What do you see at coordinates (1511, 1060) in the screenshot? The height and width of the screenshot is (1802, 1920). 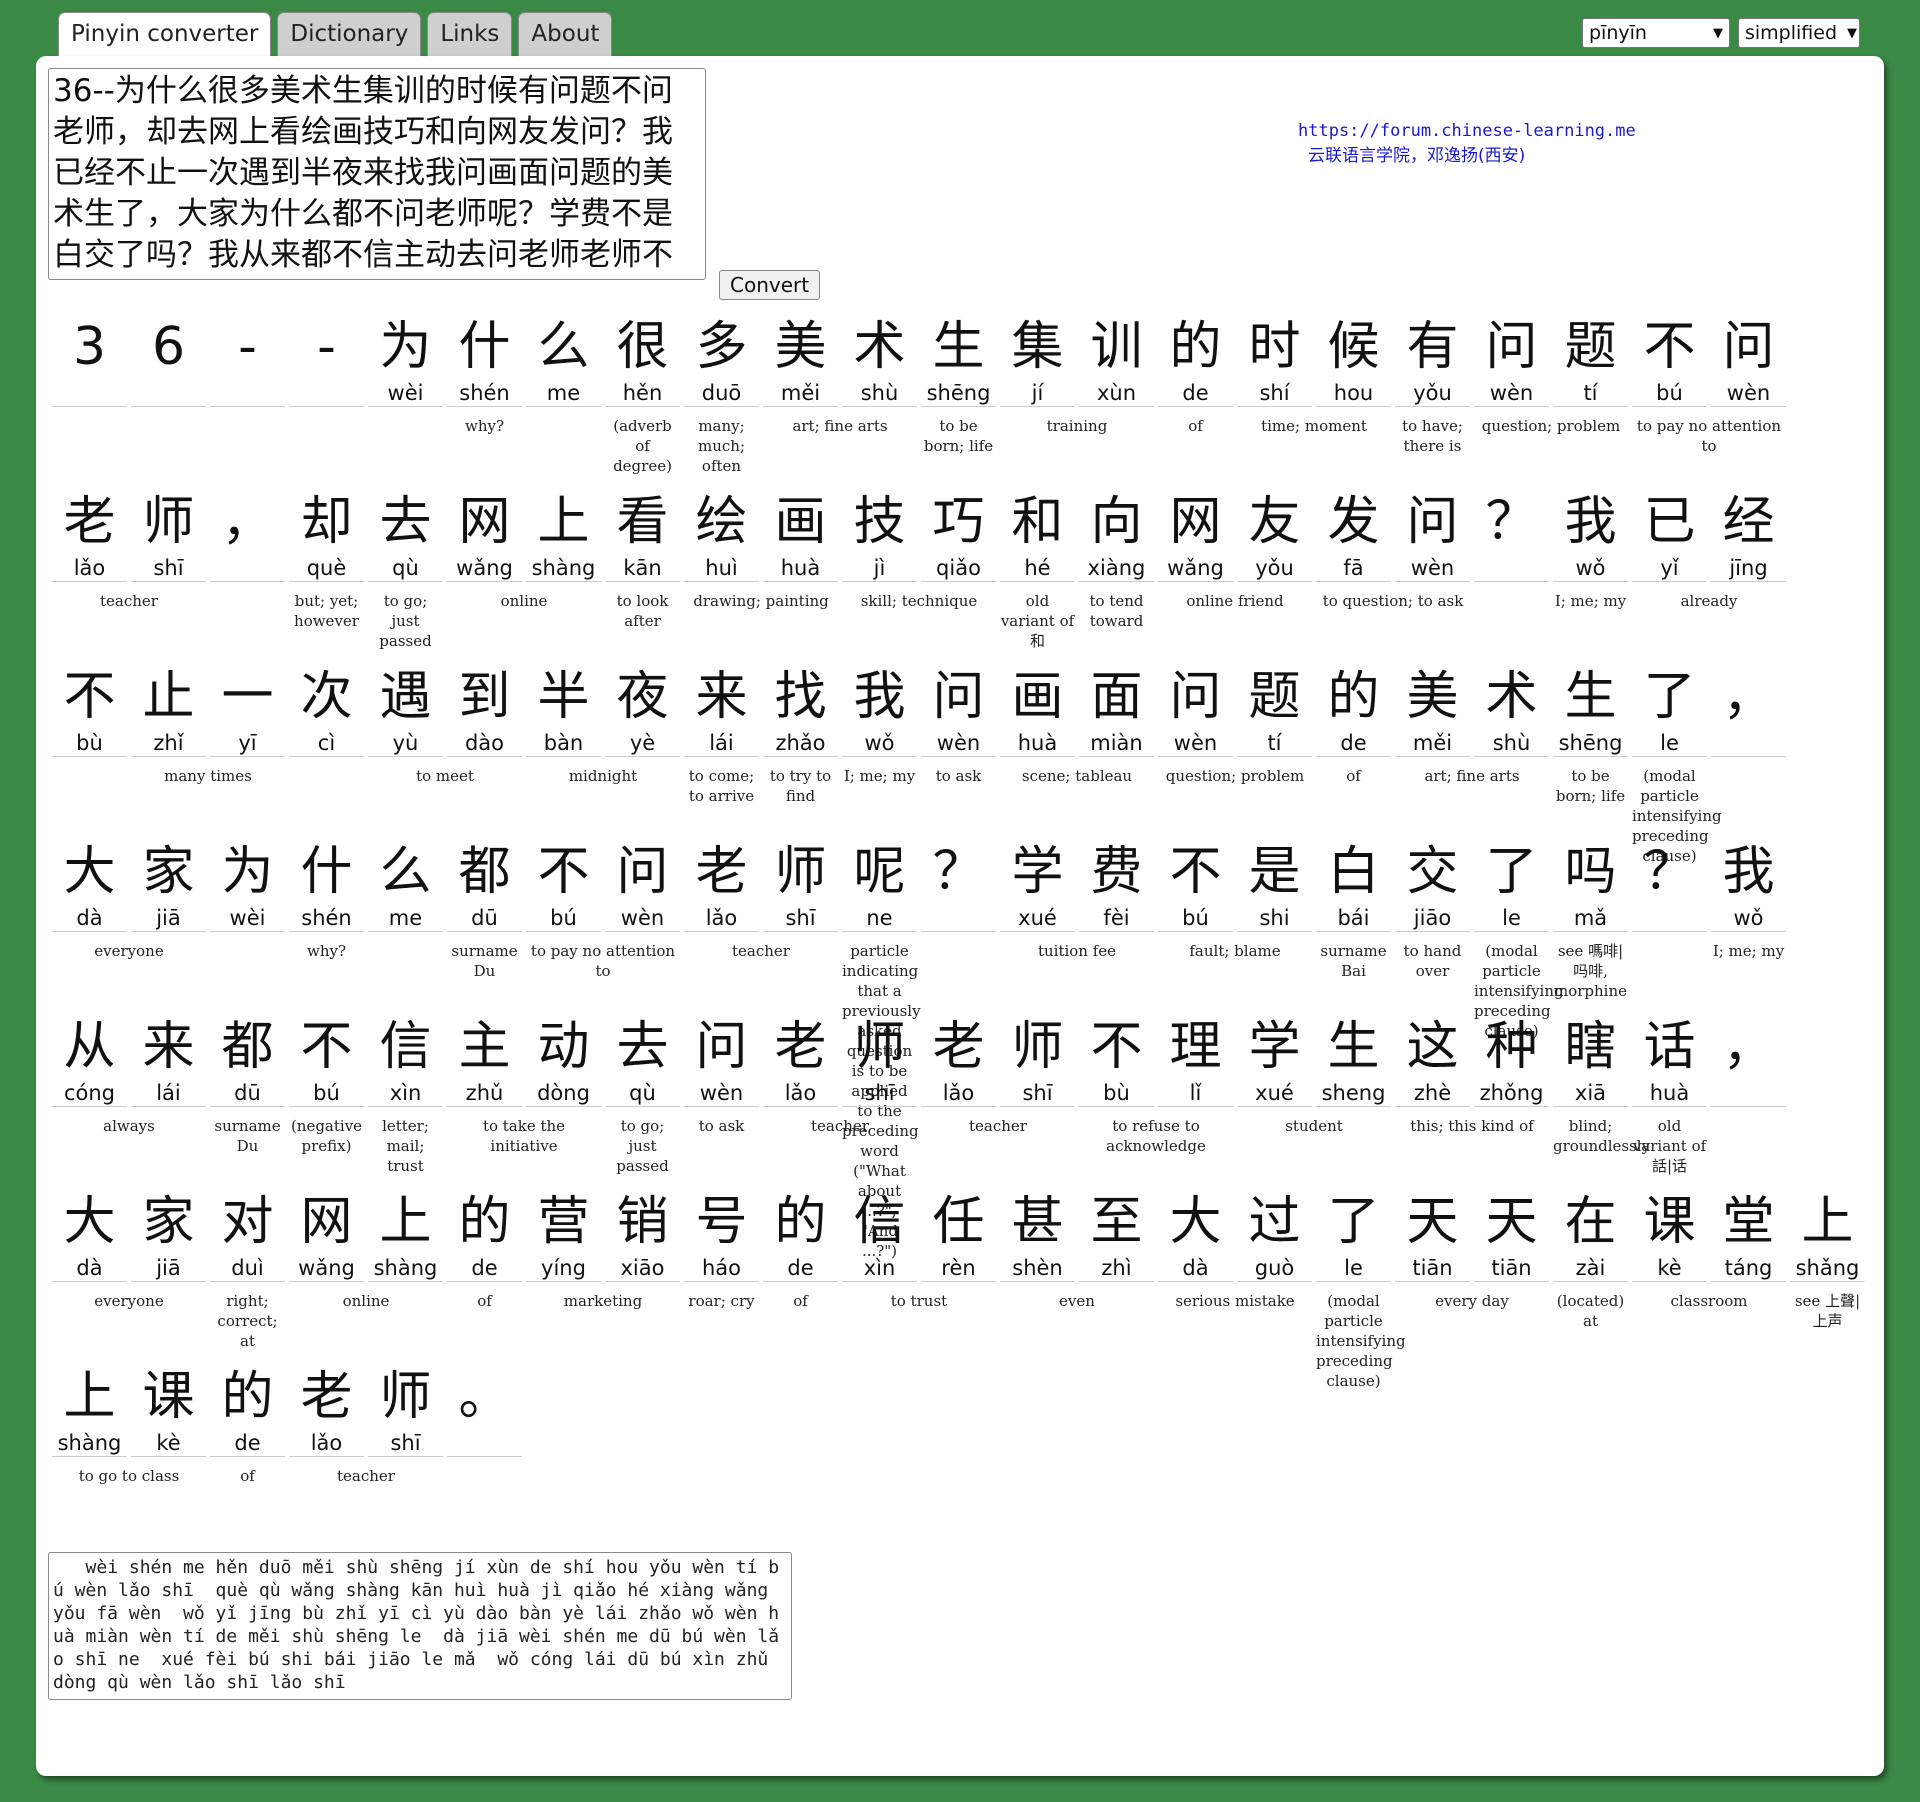 I see `char-cell: 种 zhǒng` at bounding box center [1511, 1060].